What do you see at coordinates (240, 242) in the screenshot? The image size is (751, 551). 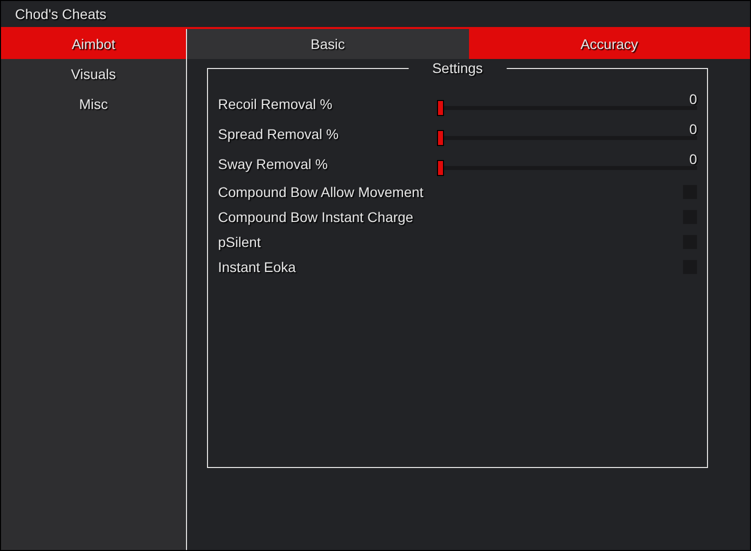 I see `setting-label: pSilent` at bounding box center [240, 242].